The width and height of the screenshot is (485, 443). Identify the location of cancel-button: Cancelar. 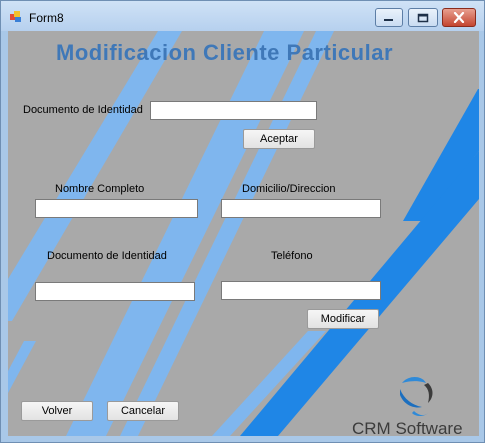
(143, 411).